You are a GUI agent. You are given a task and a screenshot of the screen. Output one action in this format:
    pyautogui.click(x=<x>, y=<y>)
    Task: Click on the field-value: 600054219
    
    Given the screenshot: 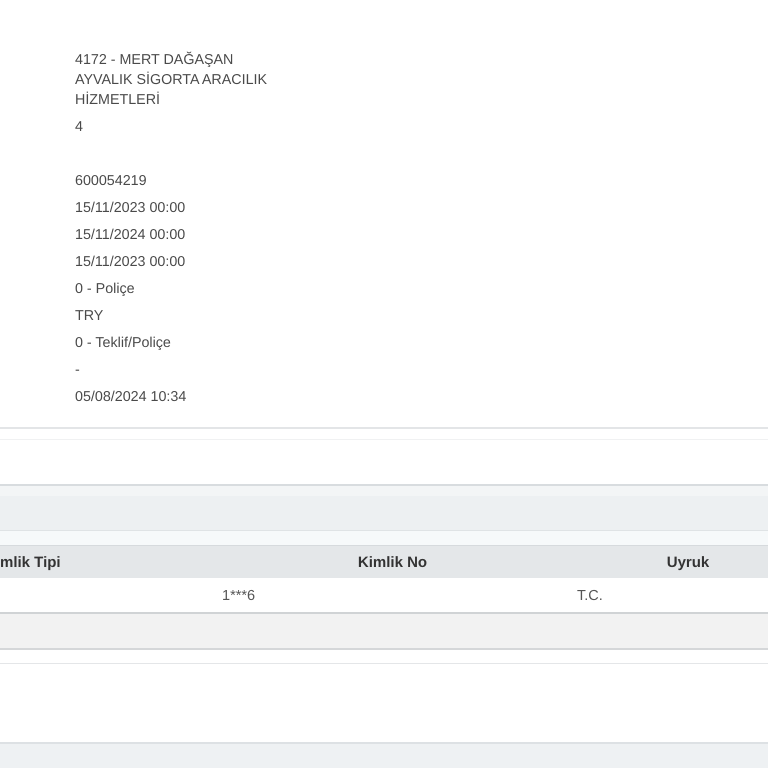 What is the action you would take?
    pyautogui.click(x=111, y=181)
    